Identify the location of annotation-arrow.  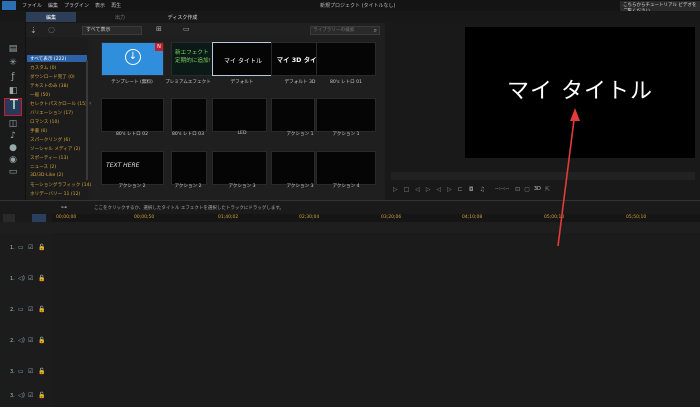
(568, 177).